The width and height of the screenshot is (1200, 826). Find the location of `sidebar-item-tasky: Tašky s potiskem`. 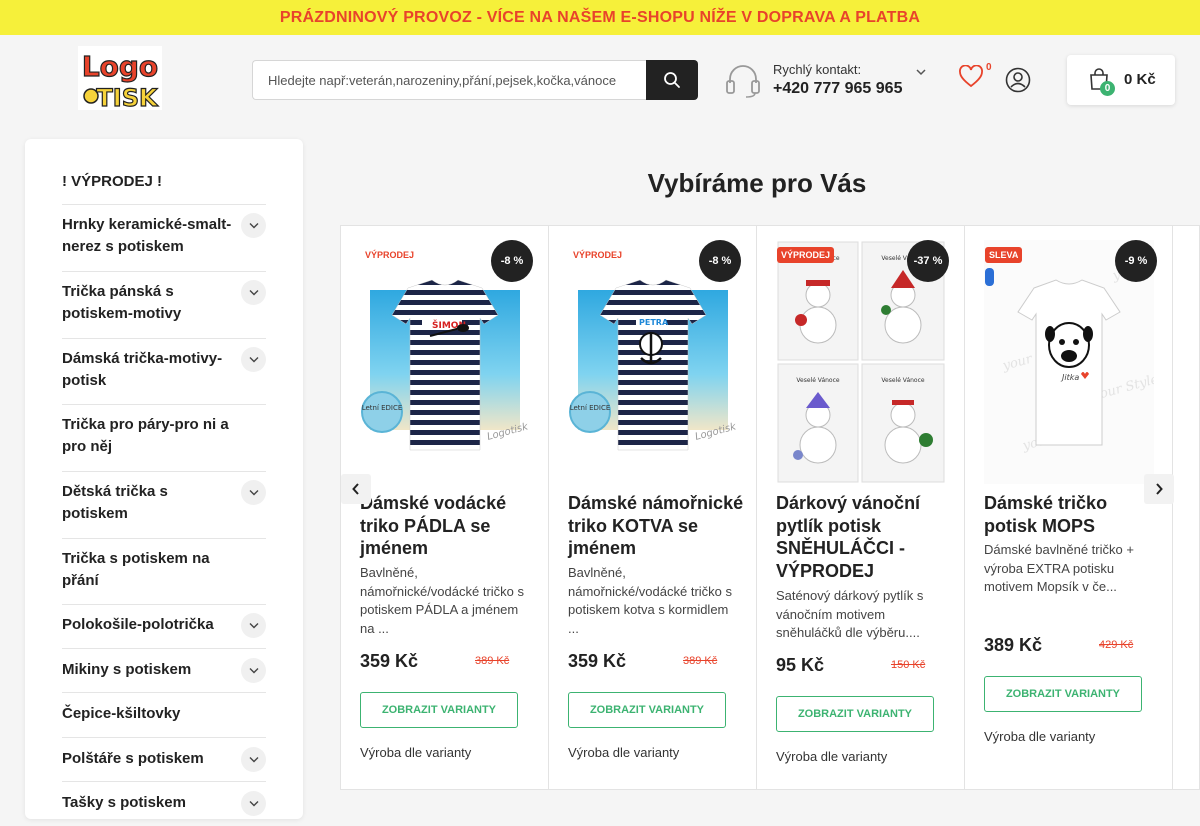

sidebar-item-tasky: Tašky s potiskem is located at coordinates (164, 804).